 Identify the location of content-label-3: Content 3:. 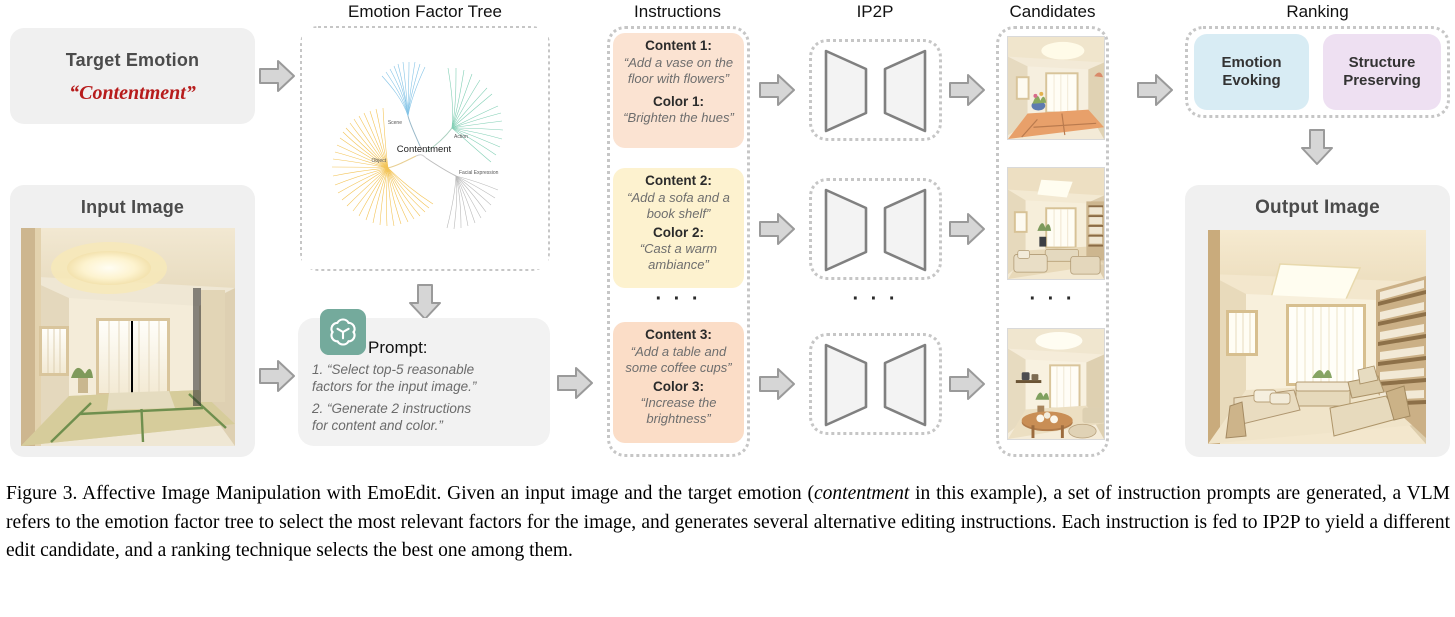
(678, 334).